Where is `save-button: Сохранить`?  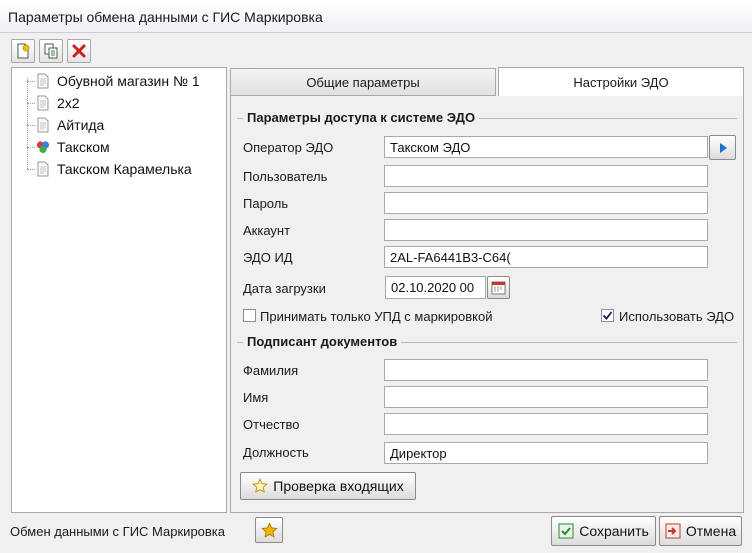 save-button: Сохранить is located at coordinates (603, 531).